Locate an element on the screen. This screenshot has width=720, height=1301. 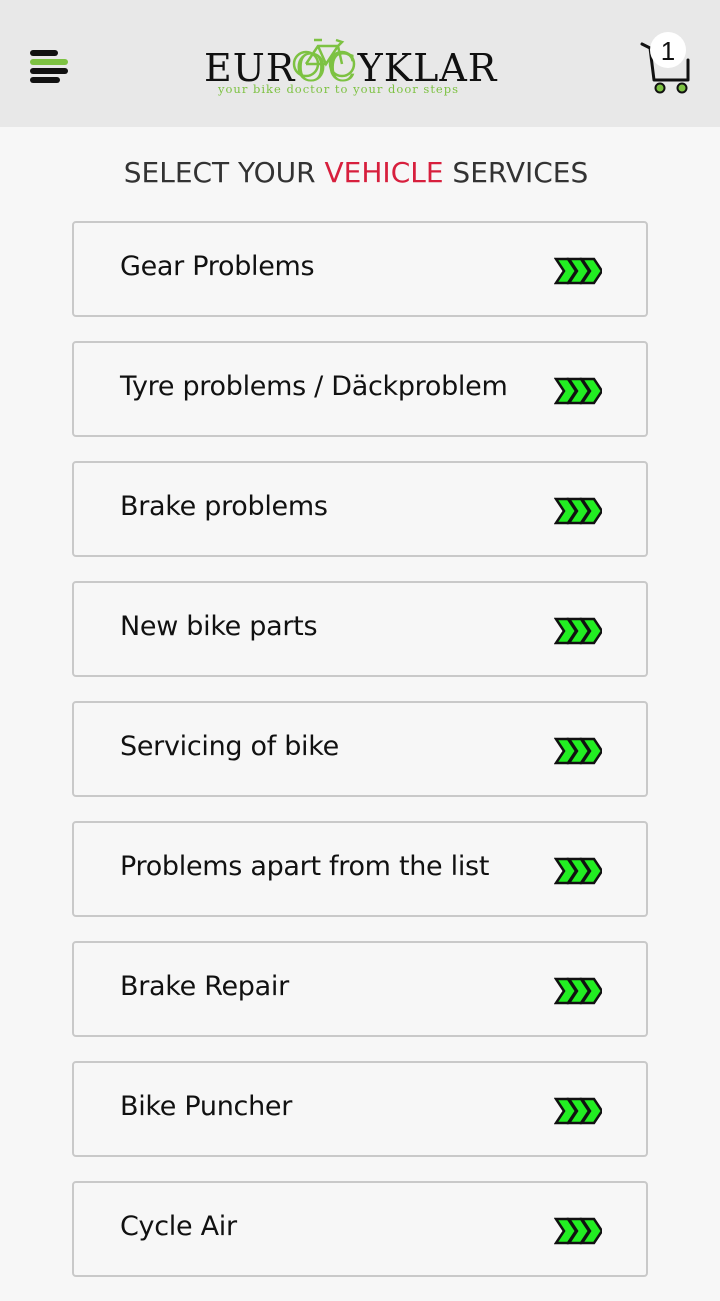
service-item: Gear Problems is located at coordinates (360, 269).